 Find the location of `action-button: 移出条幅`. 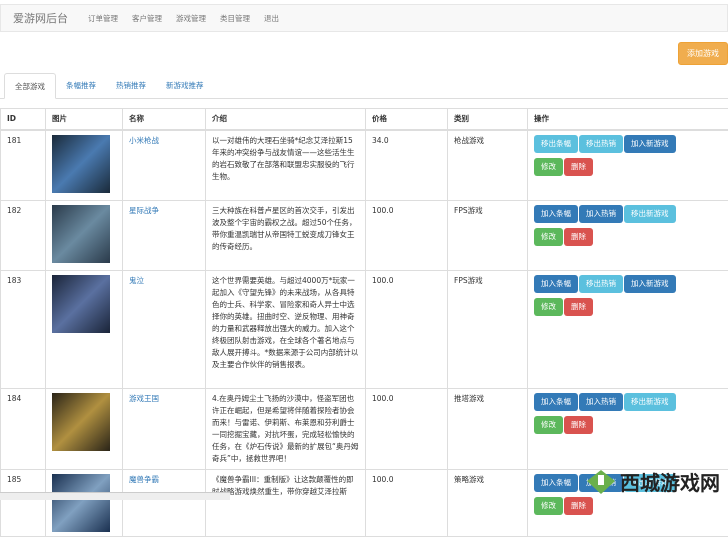

action-button: 移出条幅 is located at coordinates (556, 144).